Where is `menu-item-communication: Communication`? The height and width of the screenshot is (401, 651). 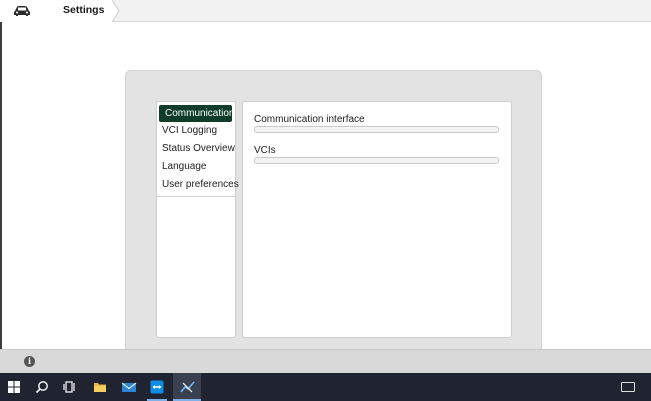 menu-item-communication: Communication is located at coordinates (196, 113).